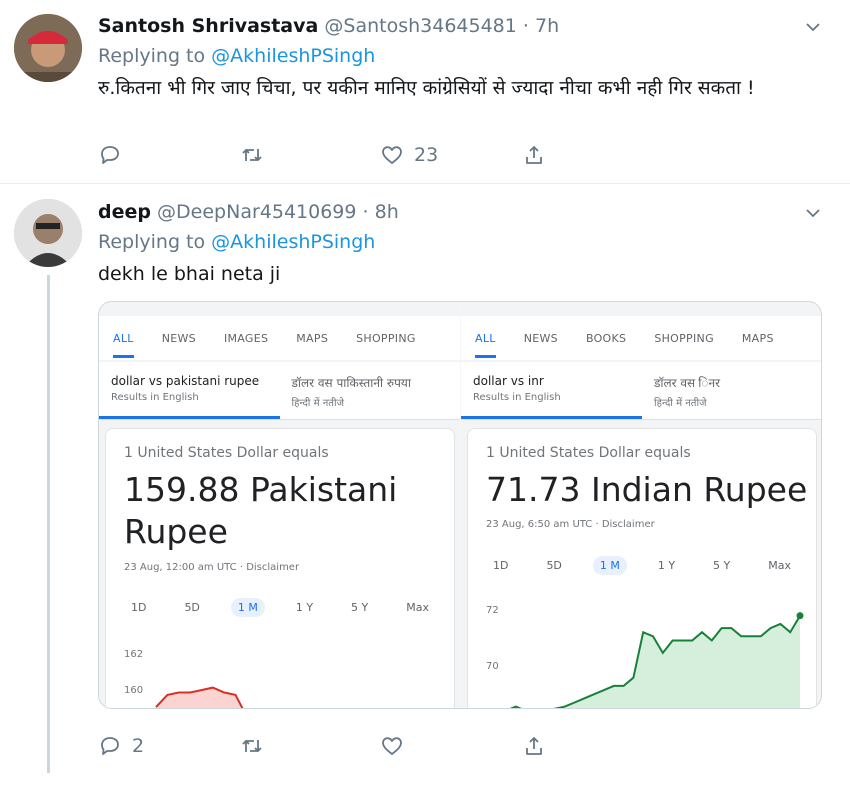 This screenshot has height=789, width=850. What do you see at coordinates (261, 489) in the screenshot?
I see `converted-value-line1: 159.88 Pakistani` at bounding box center [261, 489].